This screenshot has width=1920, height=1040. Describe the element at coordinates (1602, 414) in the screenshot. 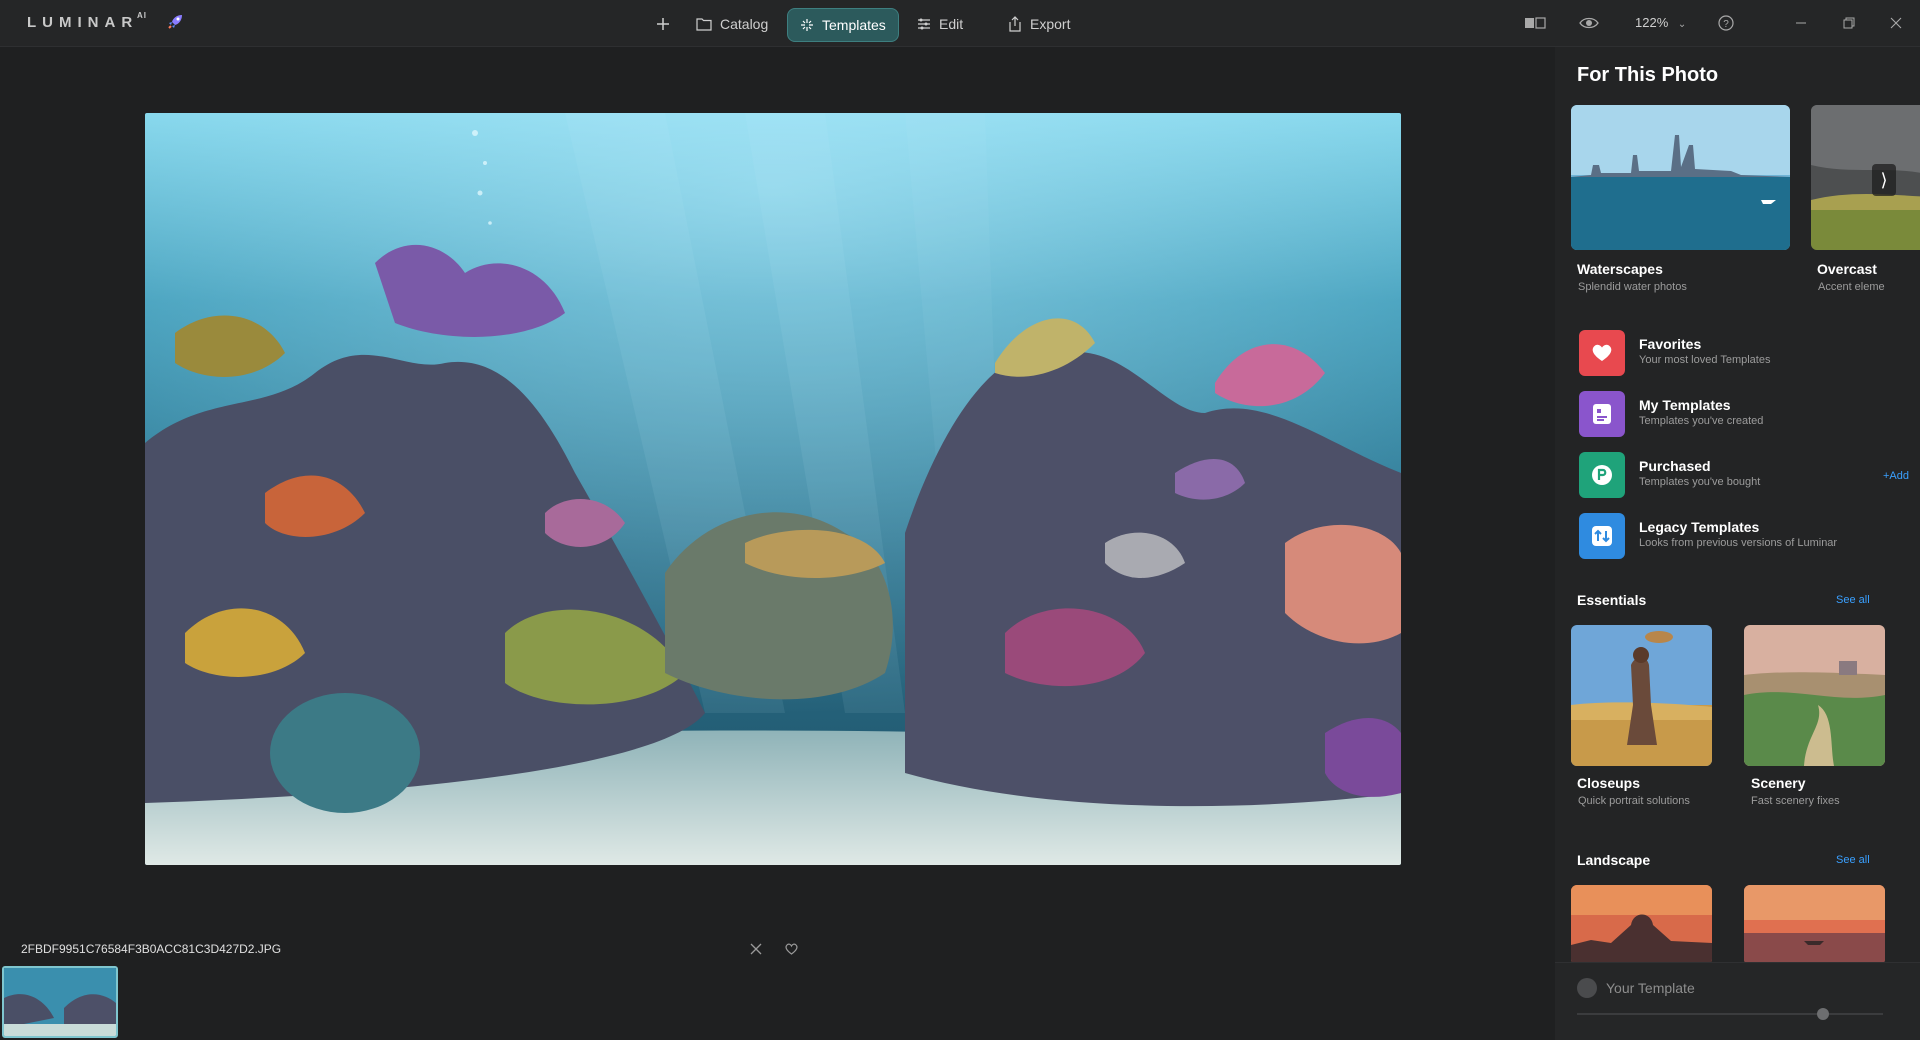

I see `template-icon` at that location.